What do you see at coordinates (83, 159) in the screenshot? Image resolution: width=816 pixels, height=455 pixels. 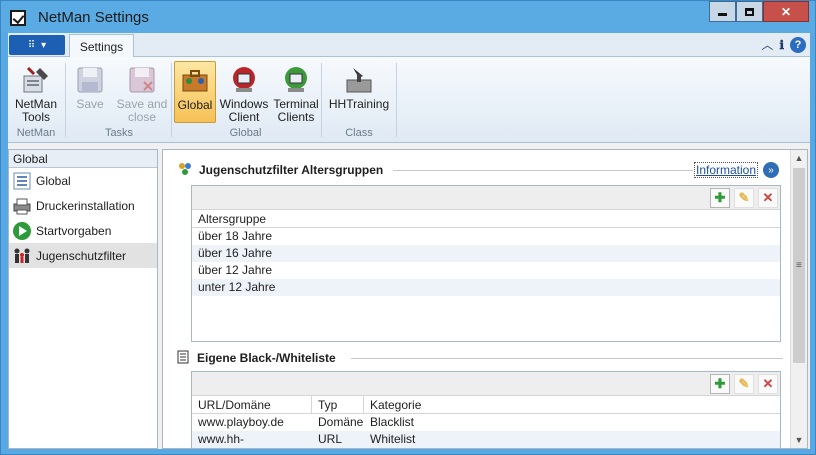 I see `left-nav-header: Global` at bounding box center [83, 159].